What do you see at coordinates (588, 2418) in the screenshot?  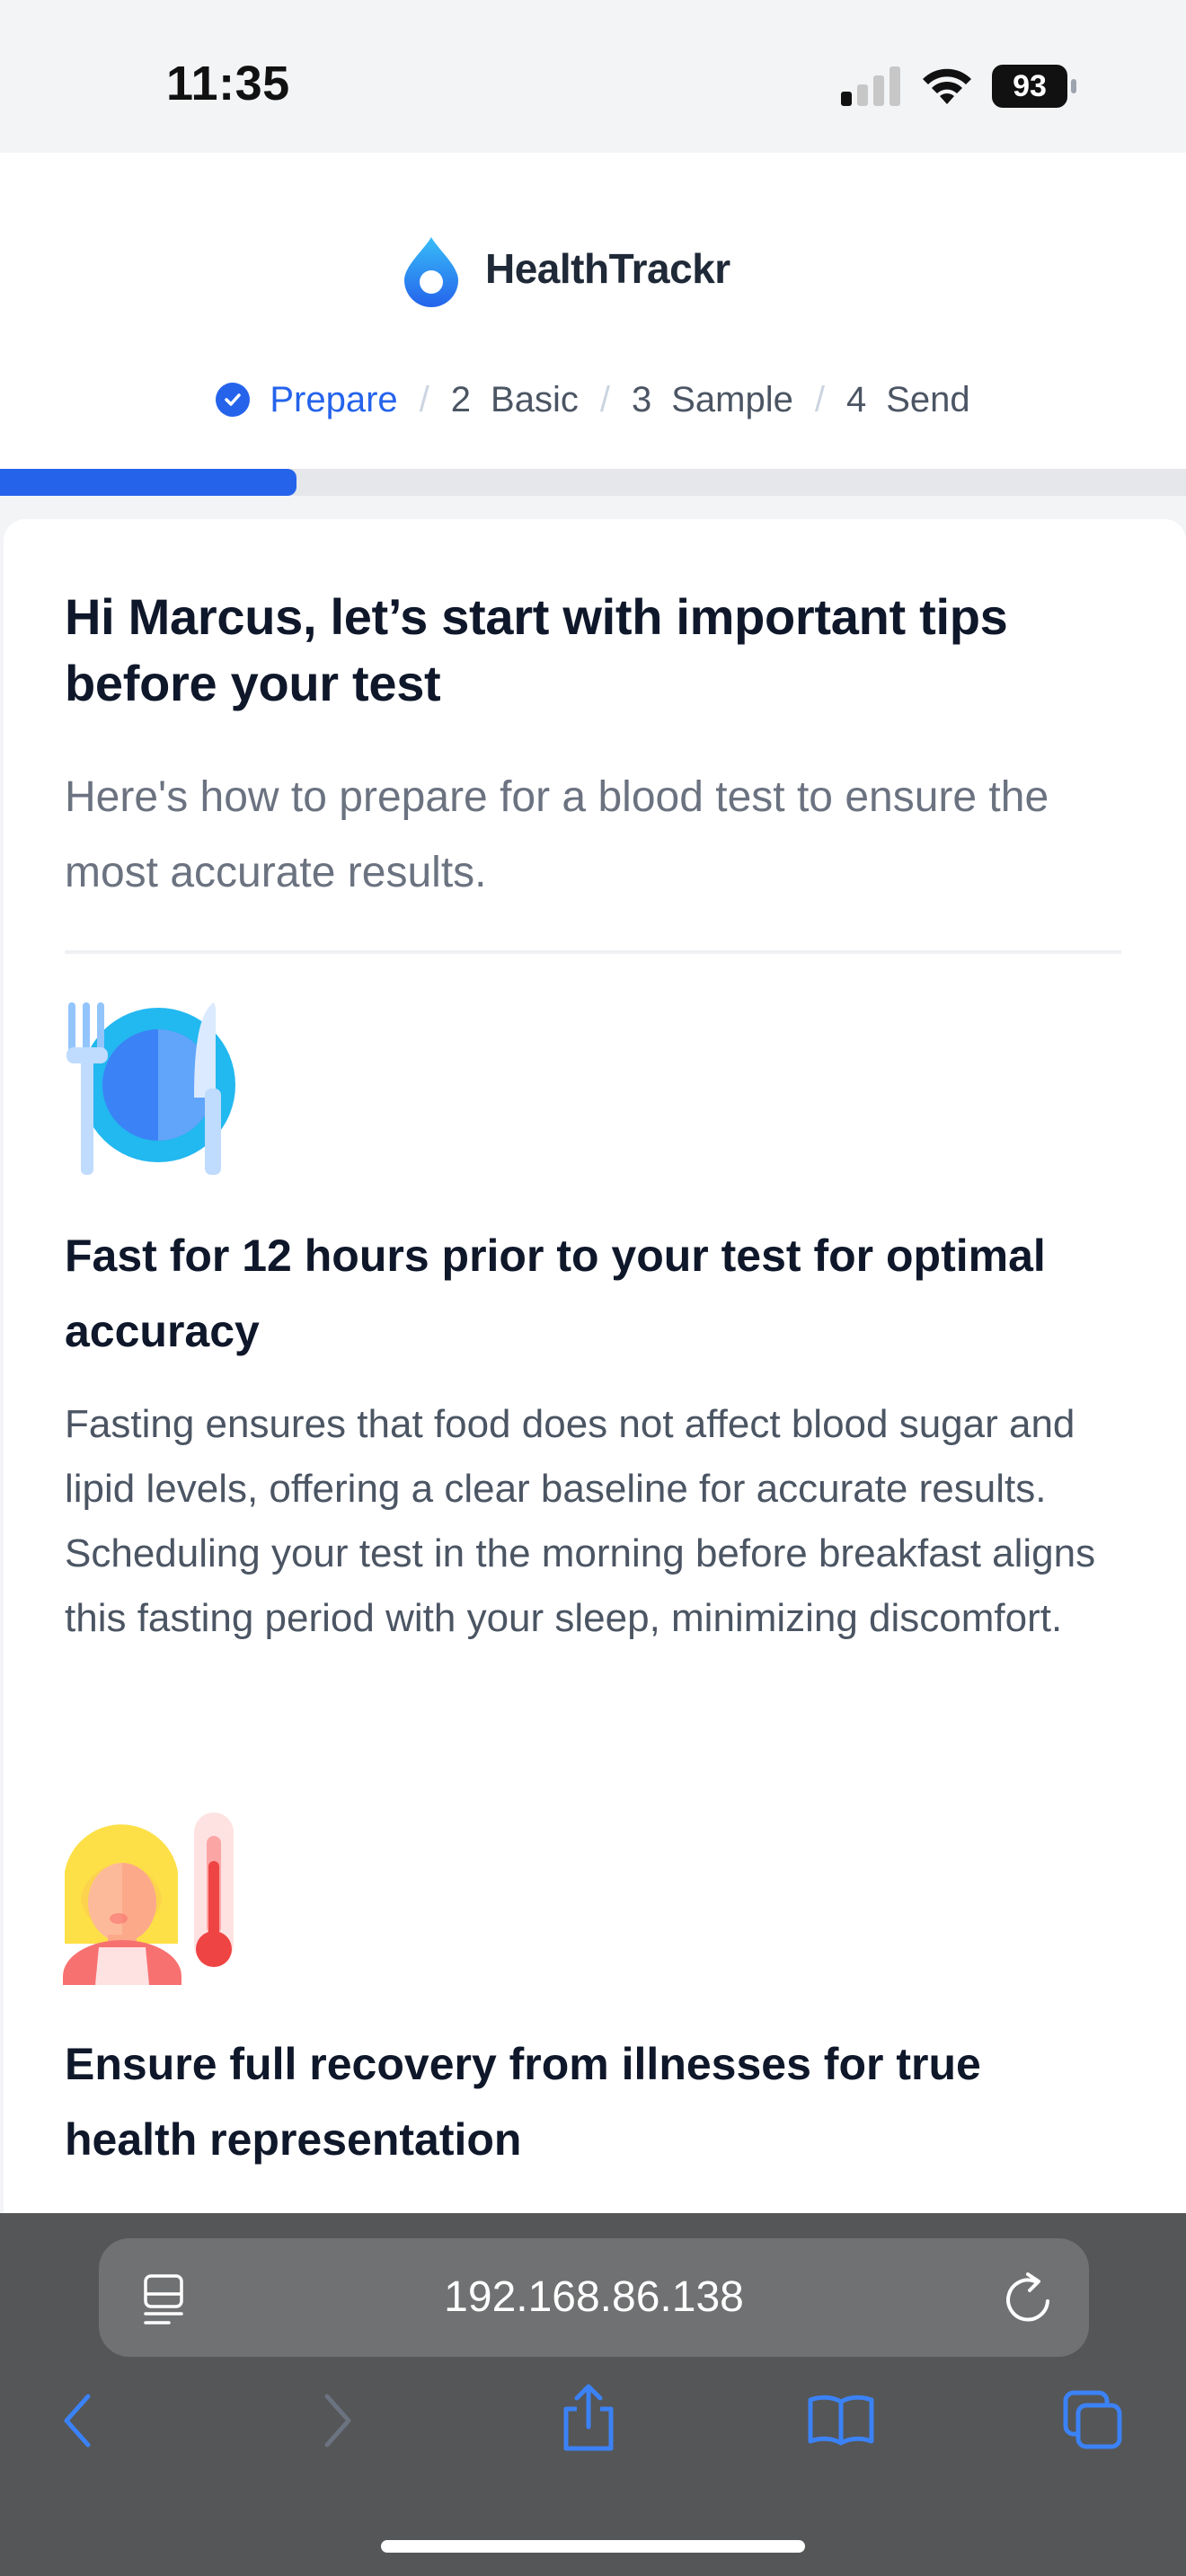 I see `share-icon` at bounding box center [588, 2418].